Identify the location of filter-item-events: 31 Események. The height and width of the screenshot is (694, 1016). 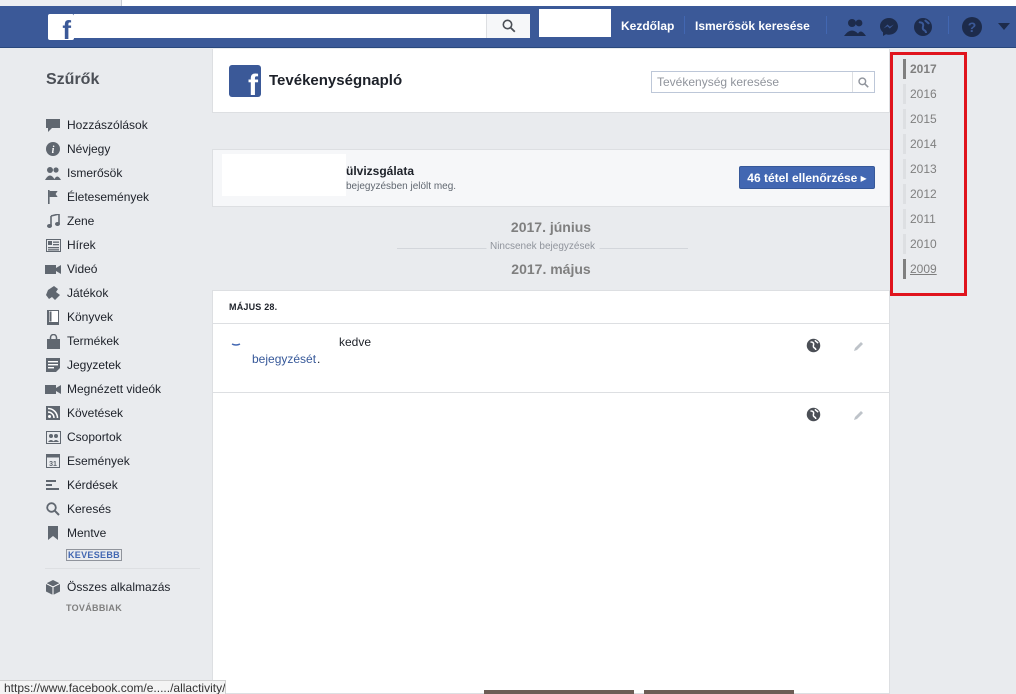
(87, 461).